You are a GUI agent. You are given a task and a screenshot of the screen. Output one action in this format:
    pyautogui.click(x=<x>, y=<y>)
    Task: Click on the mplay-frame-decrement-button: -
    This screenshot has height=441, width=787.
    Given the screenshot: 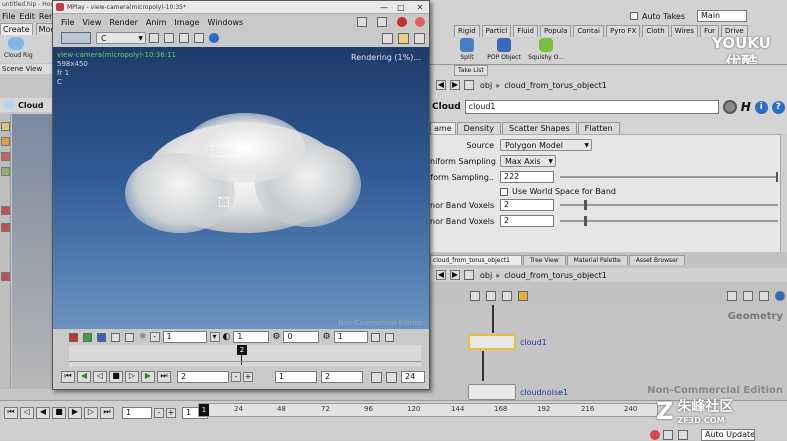 What is the action you would take?
    pyautogui.click(x=236, y=377)
    